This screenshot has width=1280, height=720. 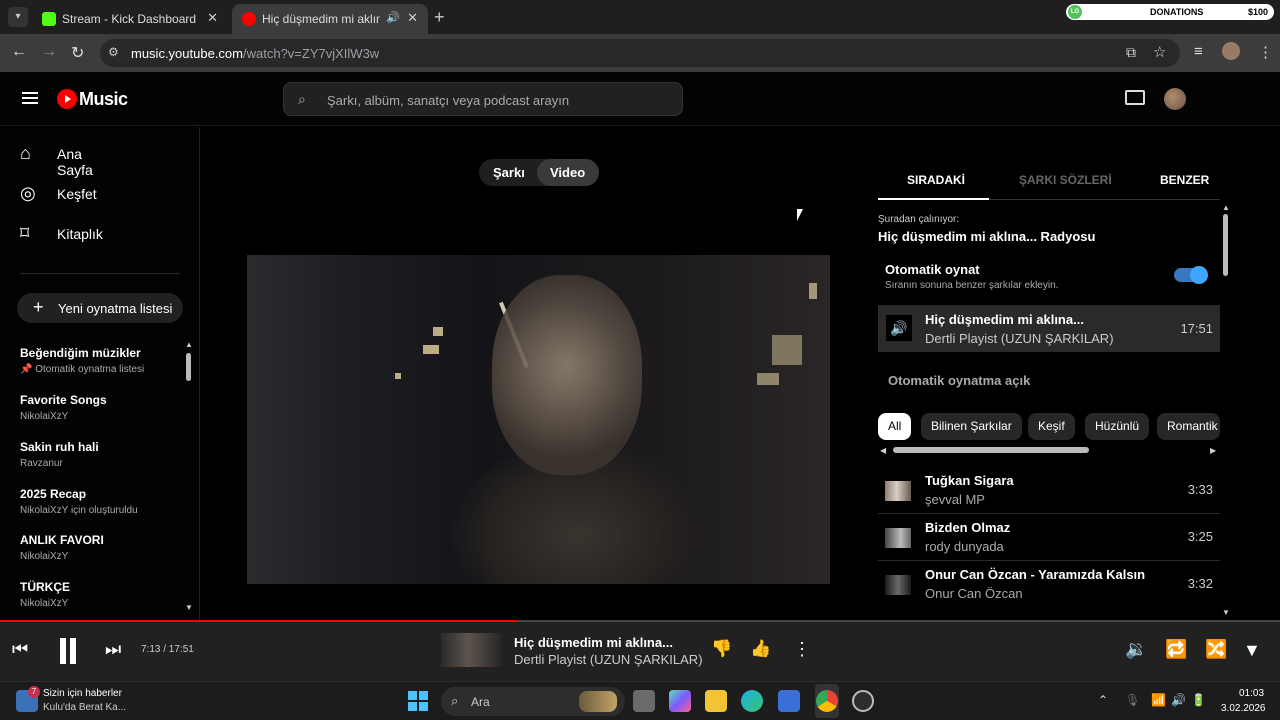 What do you see at coordinates (67, 99) in the screenshot?
I see `youtube-music-logo-icon` at bounding box center [67, 99].